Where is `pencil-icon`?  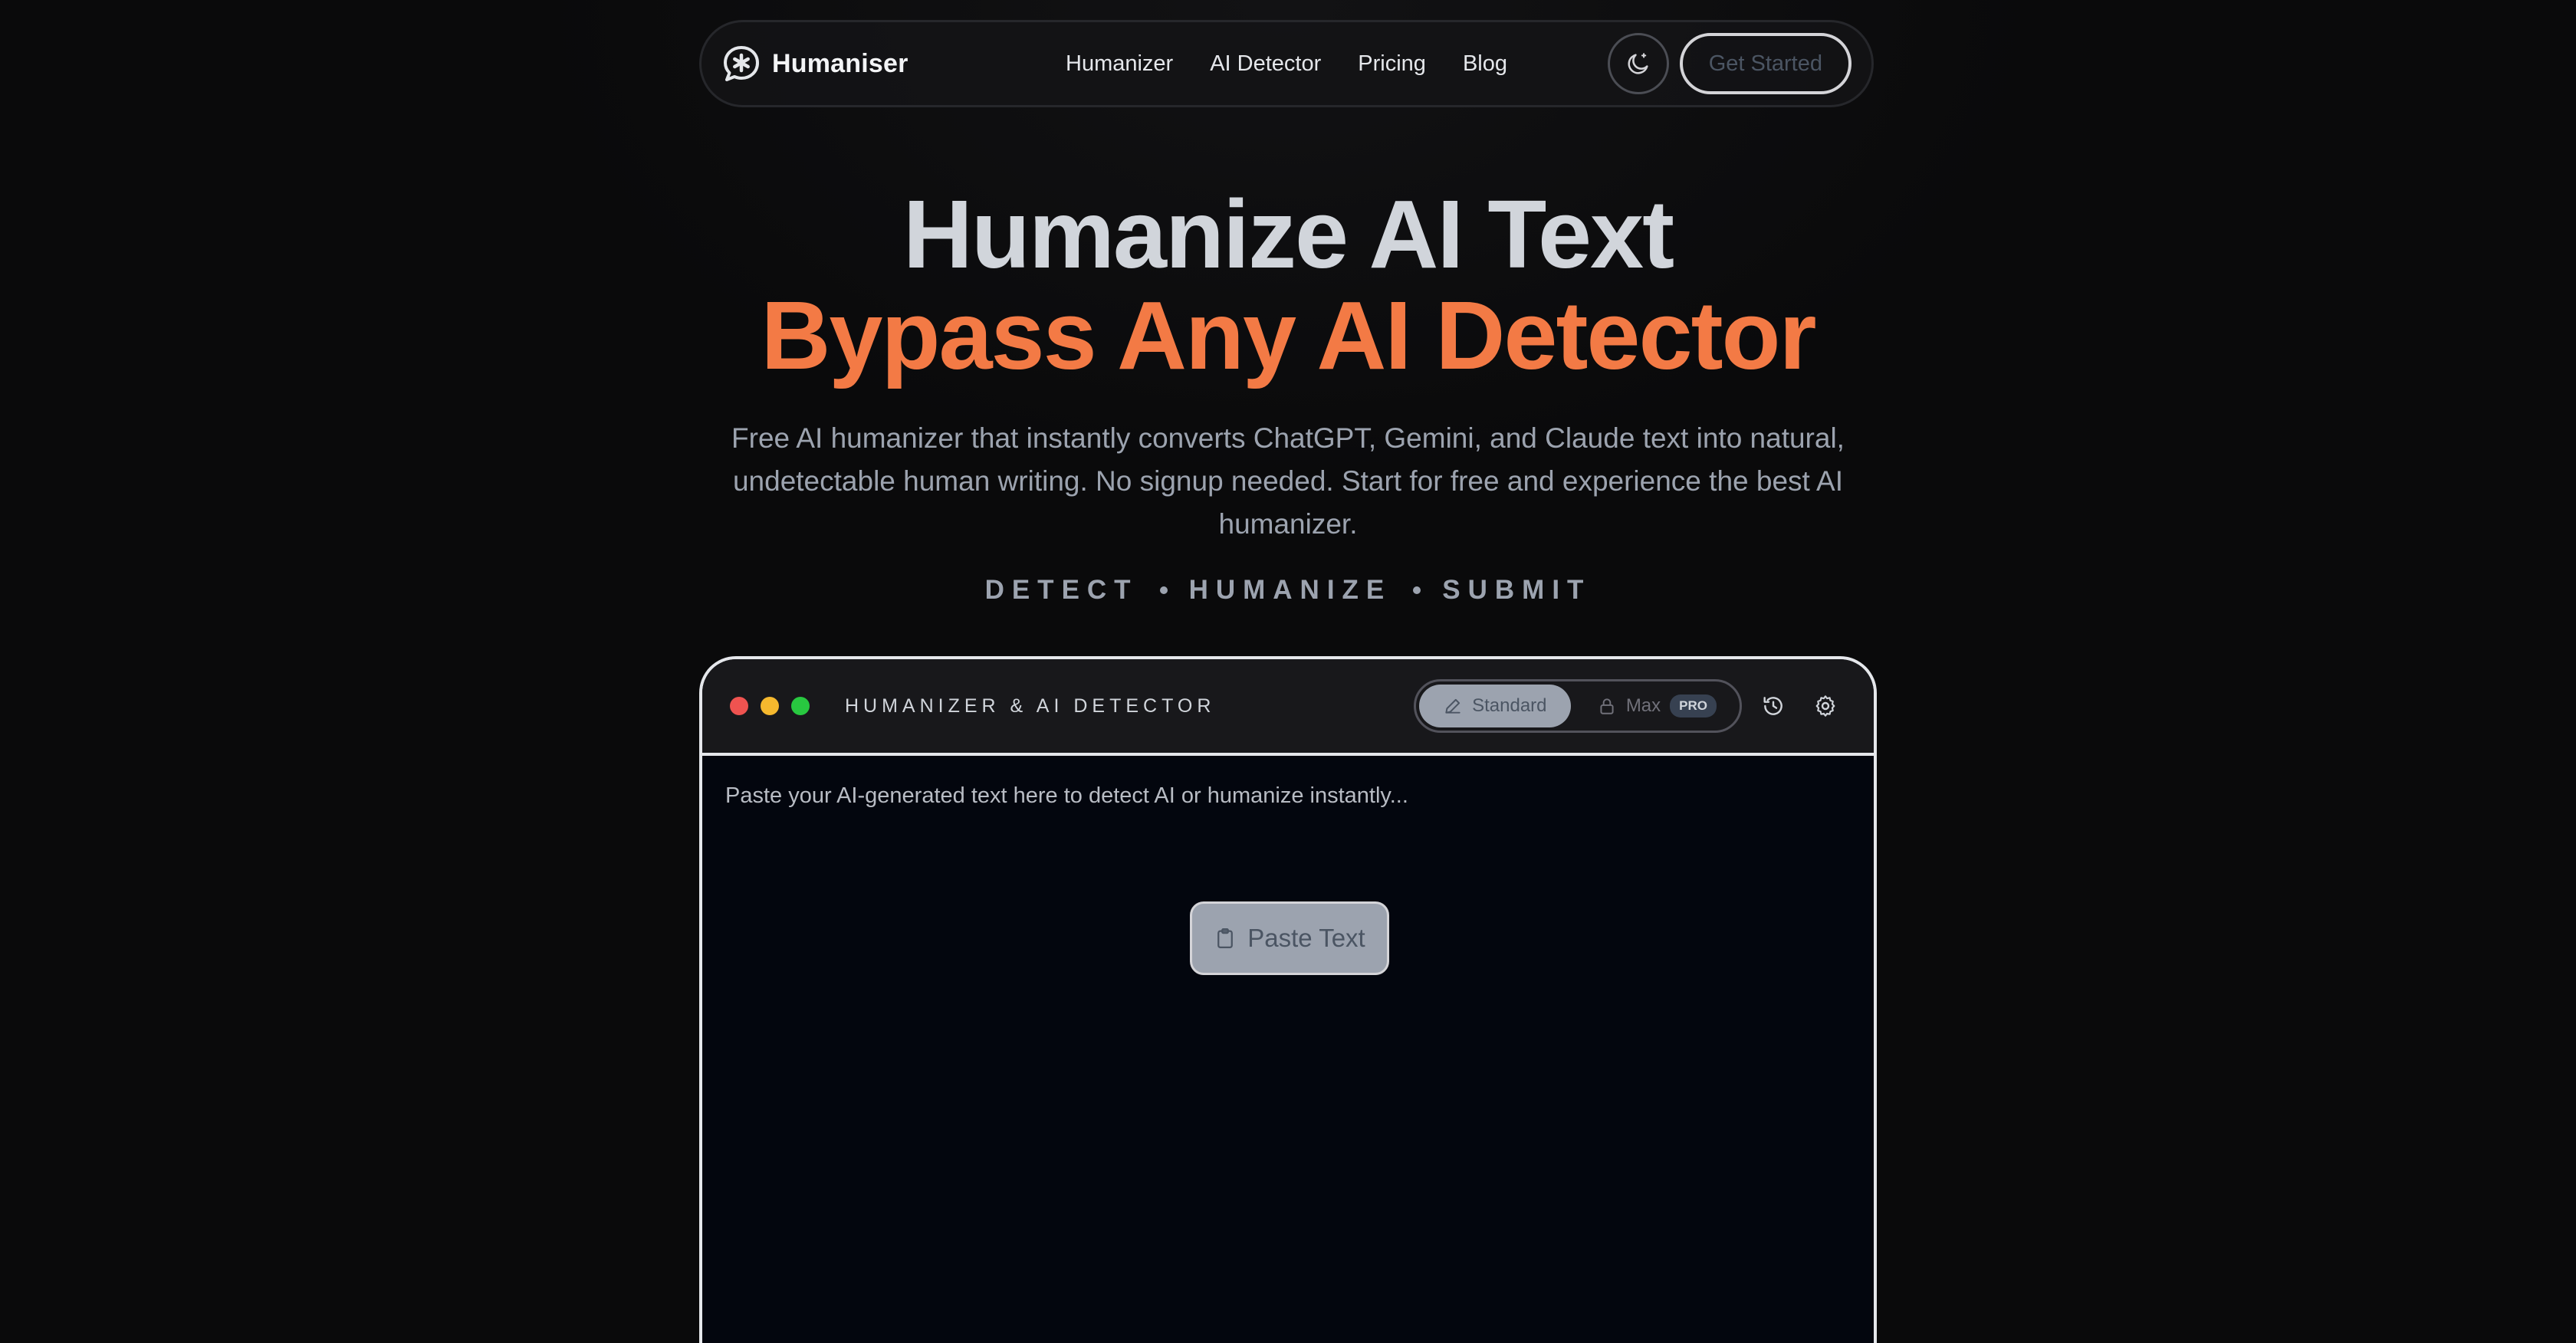 pencil-icon is located at coordinates (1453, 706).